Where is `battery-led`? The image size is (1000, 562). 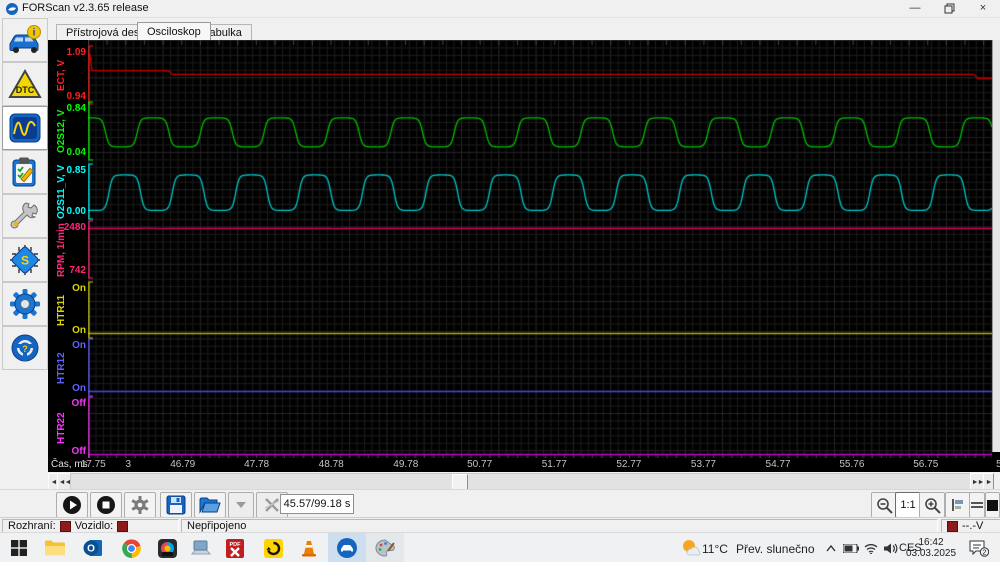
battery-led is located at coordinates (952, 526).